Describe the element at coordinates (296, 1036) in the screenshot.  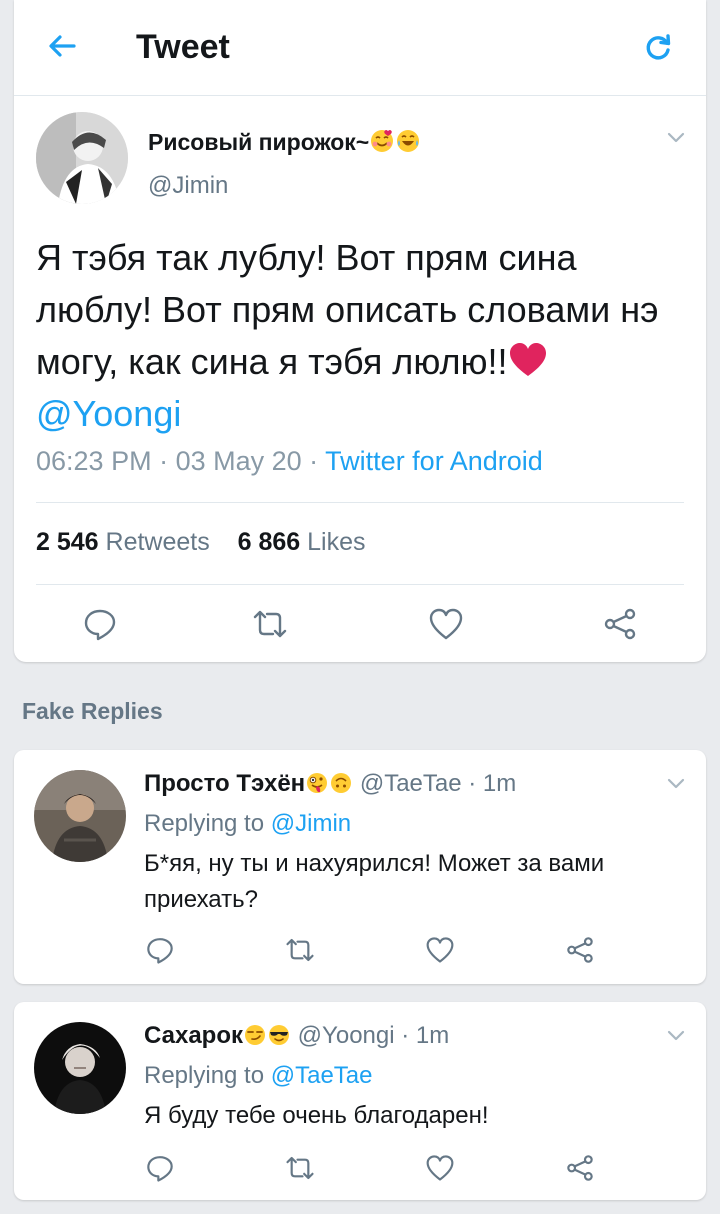
I see `reply-header: Сахарок @Yoongi · 1m` at that location.